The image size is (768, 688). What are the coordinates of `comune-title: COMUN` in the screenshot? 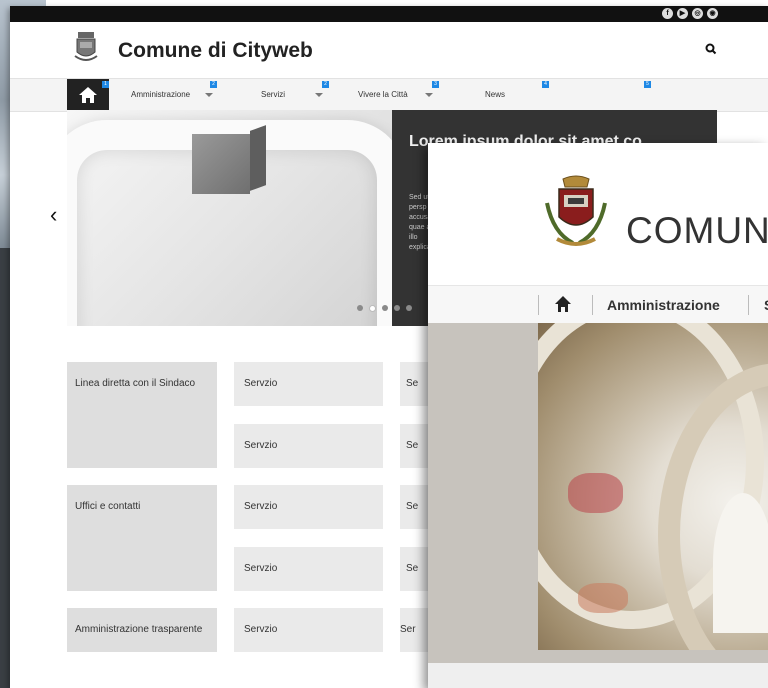 It's located at (697, 231).